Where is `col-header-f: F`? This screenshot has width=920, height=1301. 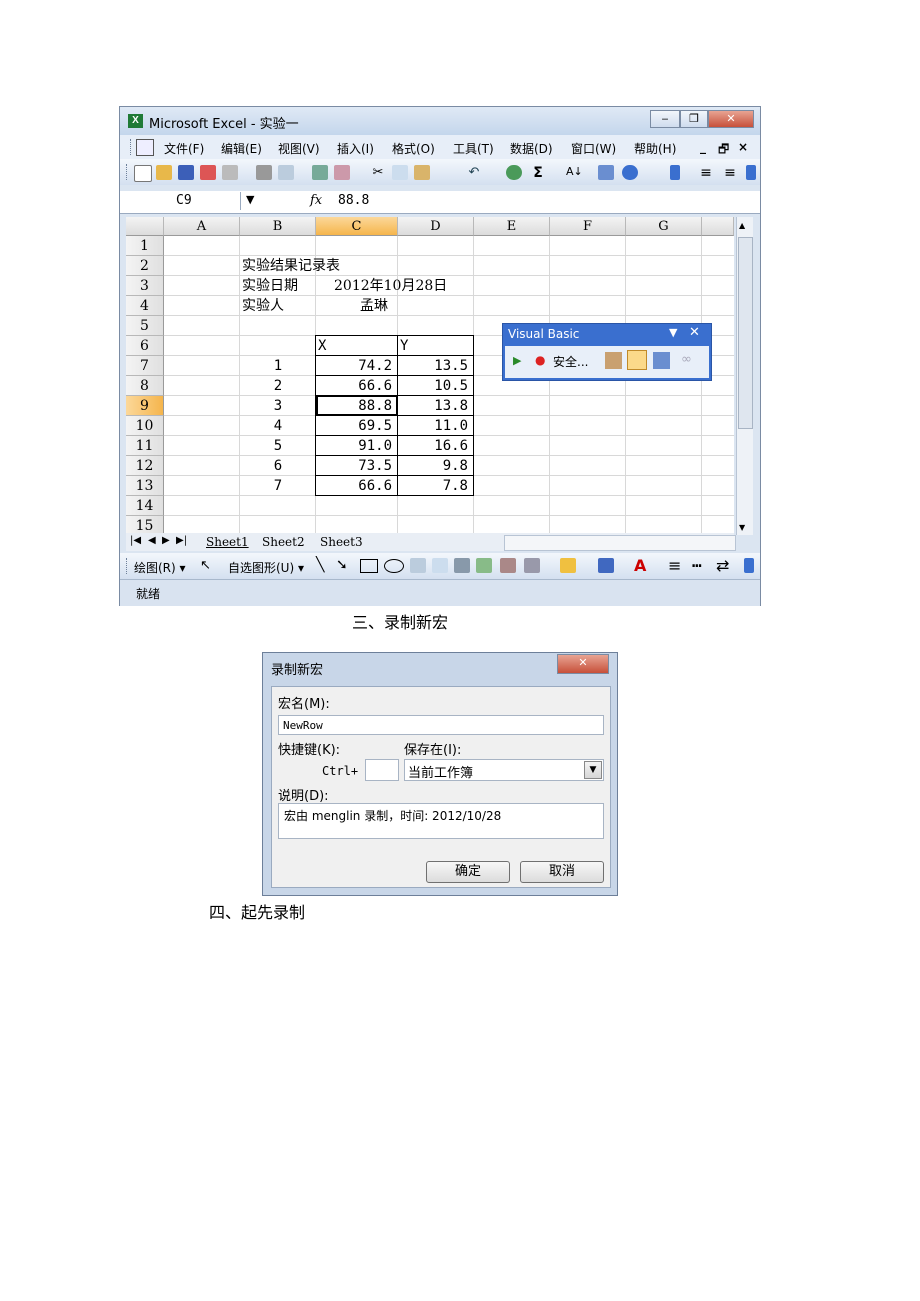 col-header-f: F is located at coordinates (588, 226).